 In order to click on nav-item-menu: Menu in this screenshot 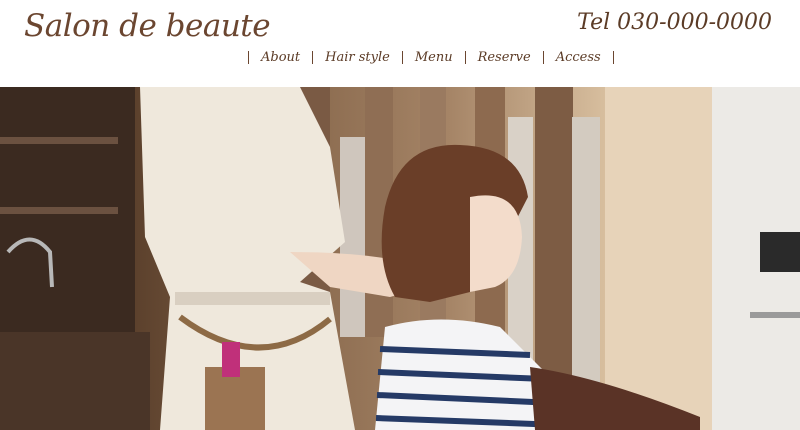, I will do `click(434, 57)`.